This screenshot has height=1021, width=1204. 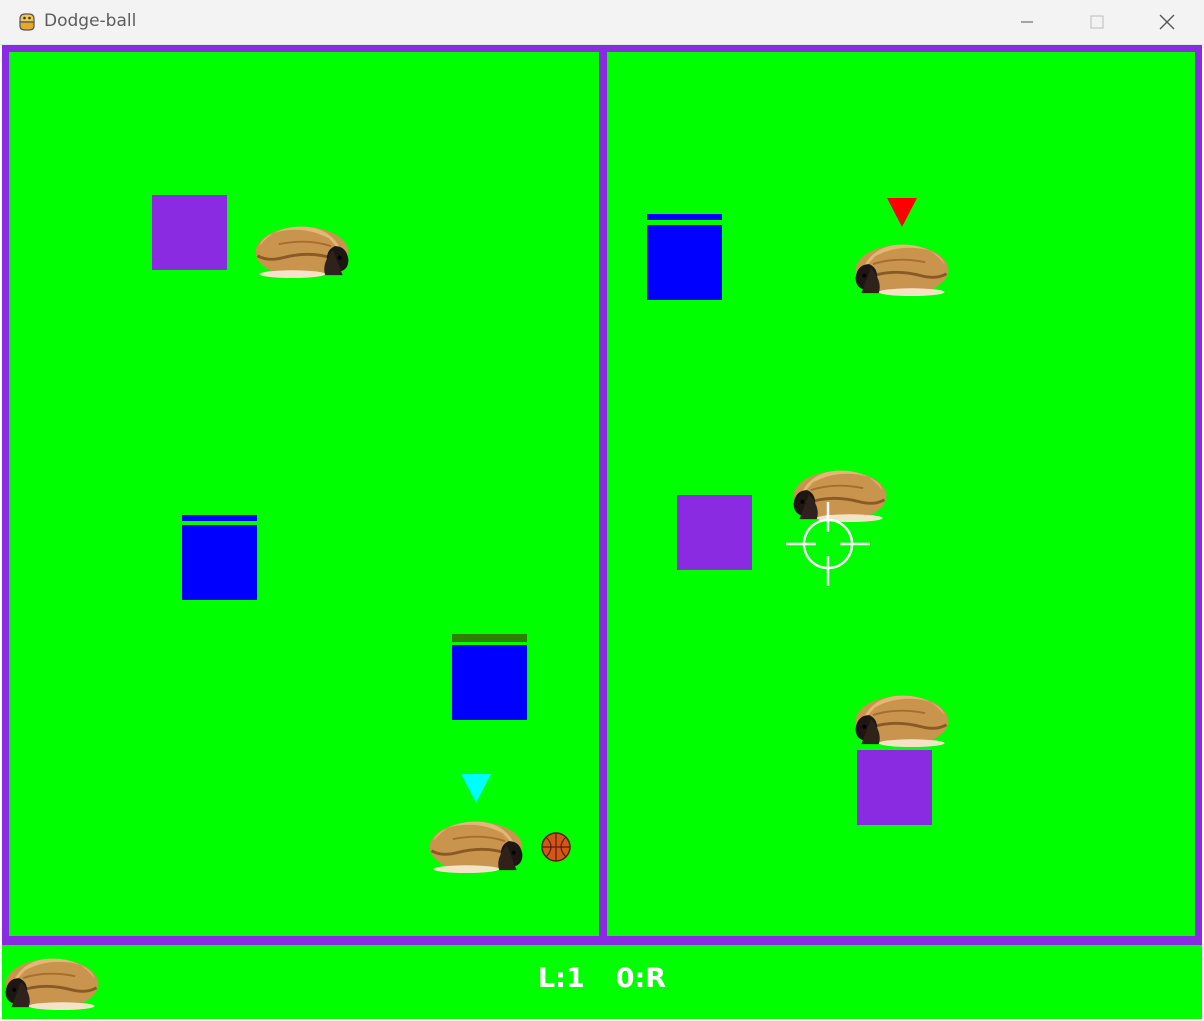 I want to click on python-icon, so click(x=27, y=22).